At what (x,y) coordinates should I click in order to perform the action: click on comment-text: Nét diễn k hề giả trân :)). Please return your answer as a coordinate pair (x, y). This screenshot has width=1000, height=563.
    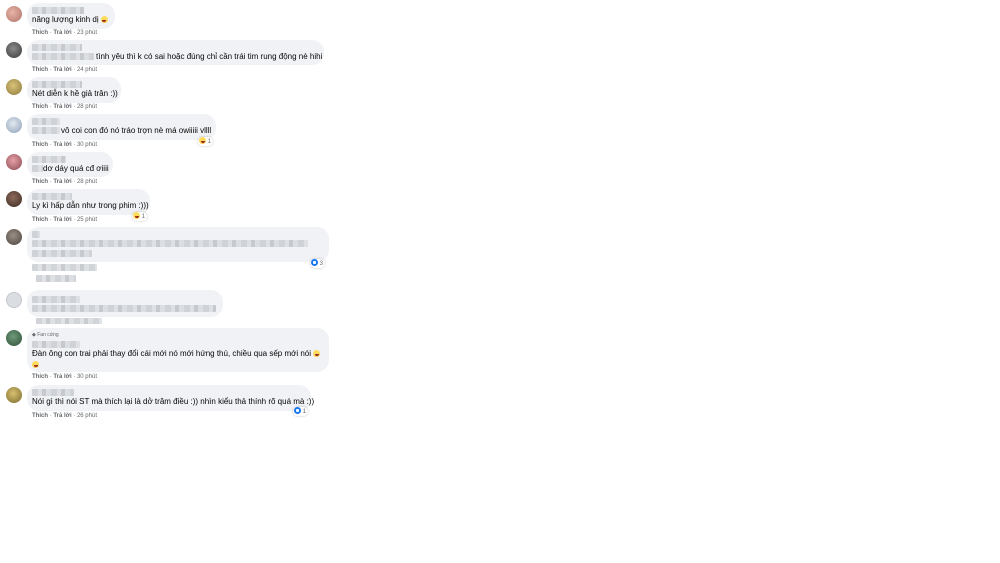
    Looking at the image, I should click on (75, 93).